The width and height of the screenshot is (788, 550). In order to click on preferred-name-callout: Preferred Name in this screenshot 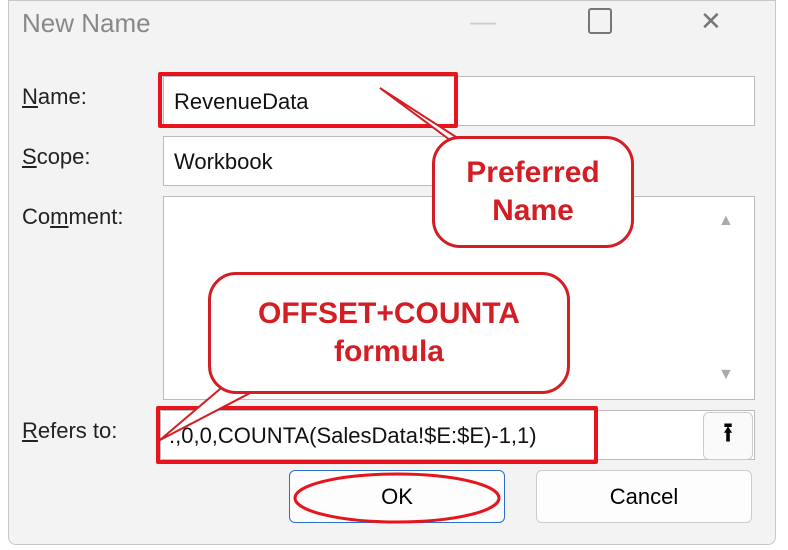, I will do `click(533, 192)`.